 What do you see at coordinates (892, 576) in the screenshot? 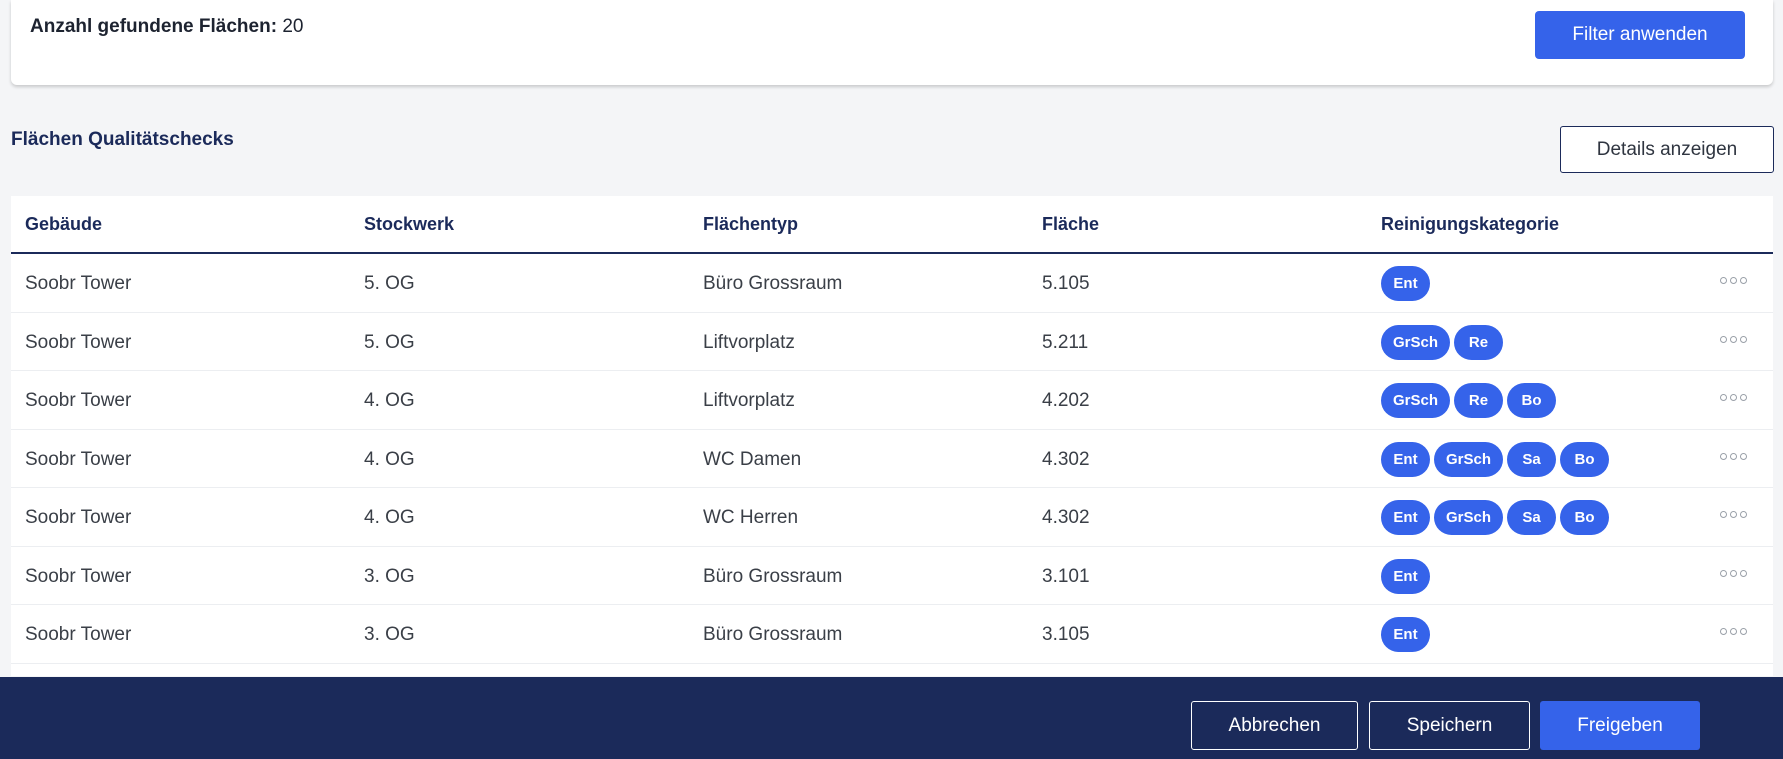
I see `table-row: Soobr Tower 3. OG Büro Grossraum 3.101 Ent` at bounding box center [892, 576].